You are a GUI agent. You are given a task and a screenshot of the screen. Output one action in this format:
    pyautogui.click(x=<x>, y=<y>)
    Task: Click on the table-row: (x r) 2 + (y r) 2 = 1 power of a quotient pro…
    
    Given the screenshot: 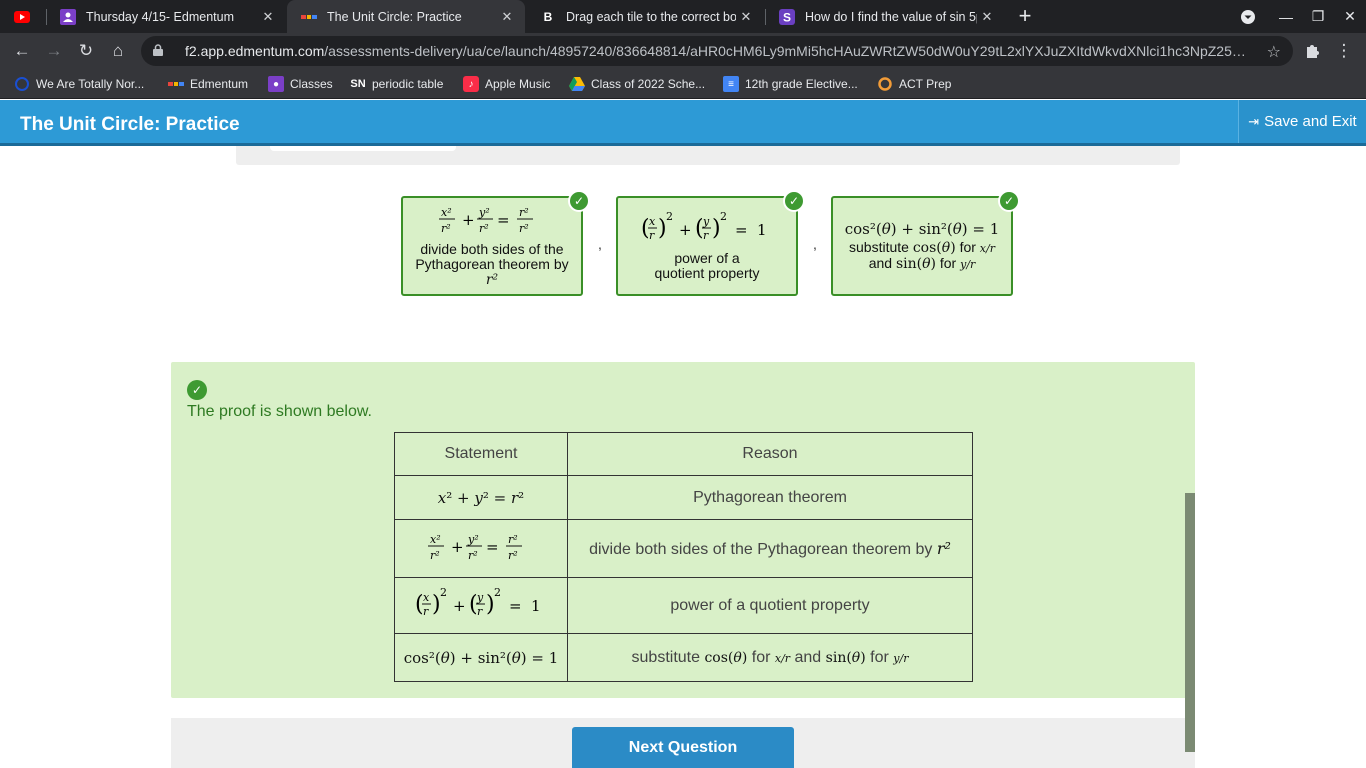 What is the action you would take?
    pyautogui.click(x=683, y=605)
    